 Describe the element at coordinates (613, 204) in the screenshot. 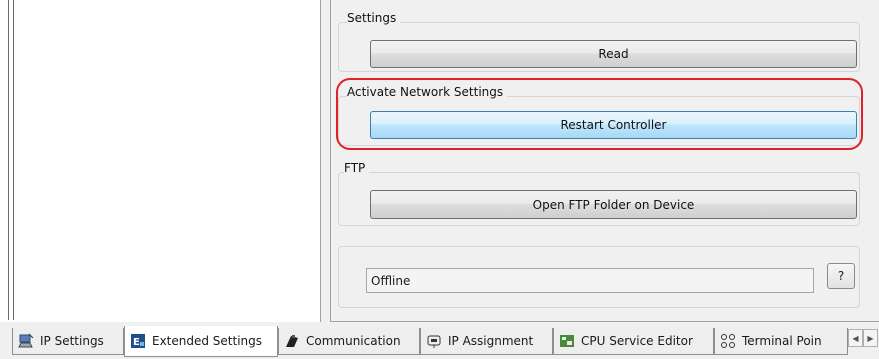

I see `open-ftp-folder-button: Open FTP Folder on Device` at that location.